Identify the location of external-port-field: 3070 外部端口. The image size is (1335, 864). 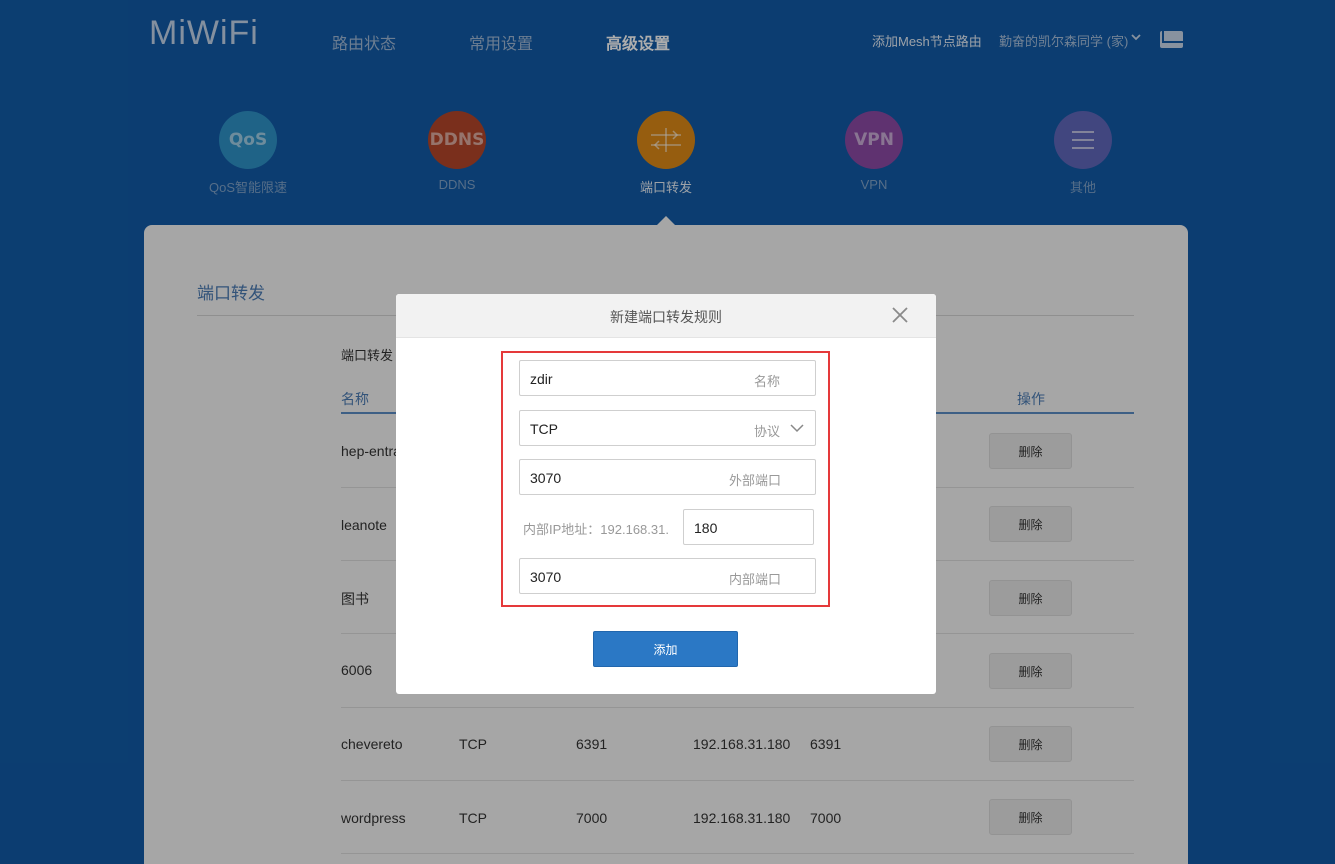
(667, 477).